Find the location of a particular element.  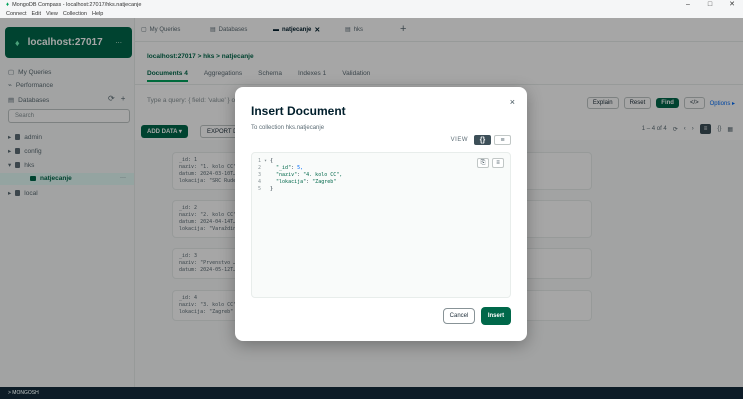

line-number: 4 is located at coordinates (260, 182).